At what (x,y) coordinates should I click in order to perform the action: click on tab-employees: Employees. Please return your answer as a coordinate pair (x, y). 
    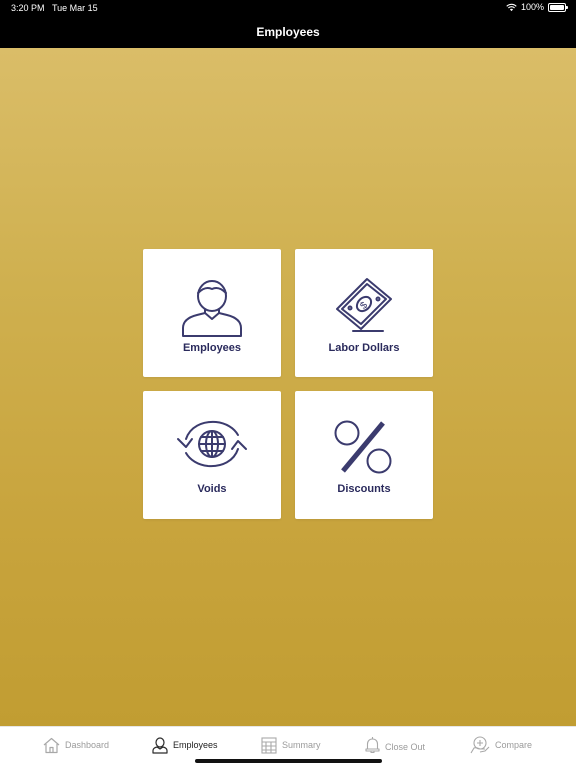
    Looking at the image, I should click on (185, 745).